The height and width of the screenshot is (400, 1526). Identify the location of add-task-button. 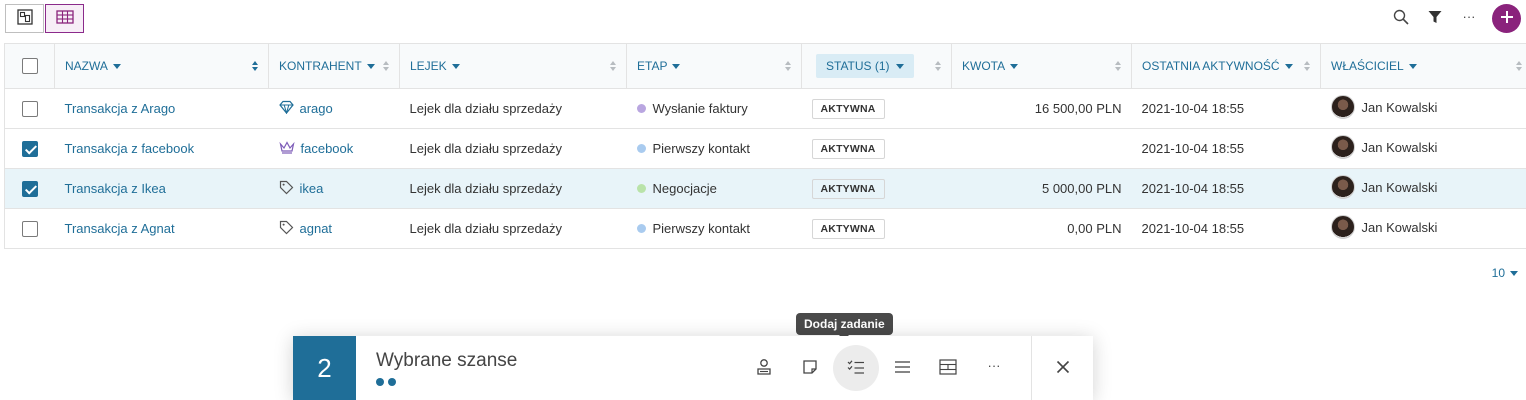
(856, 368).